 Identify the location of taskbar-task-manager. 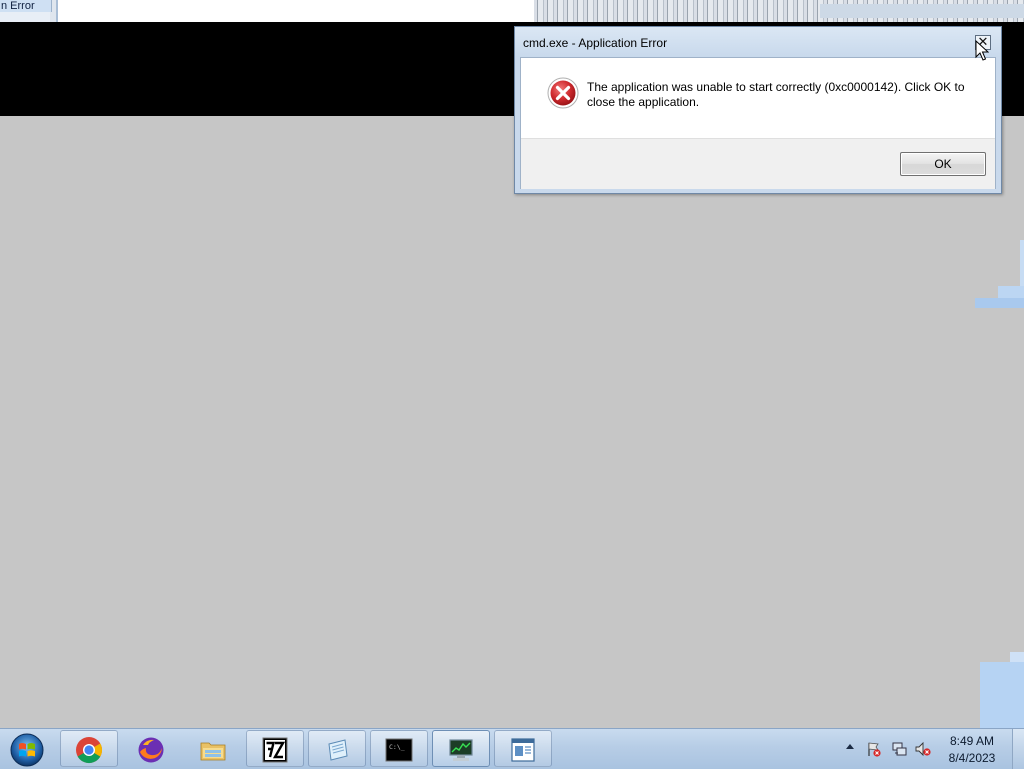
(461, 748).